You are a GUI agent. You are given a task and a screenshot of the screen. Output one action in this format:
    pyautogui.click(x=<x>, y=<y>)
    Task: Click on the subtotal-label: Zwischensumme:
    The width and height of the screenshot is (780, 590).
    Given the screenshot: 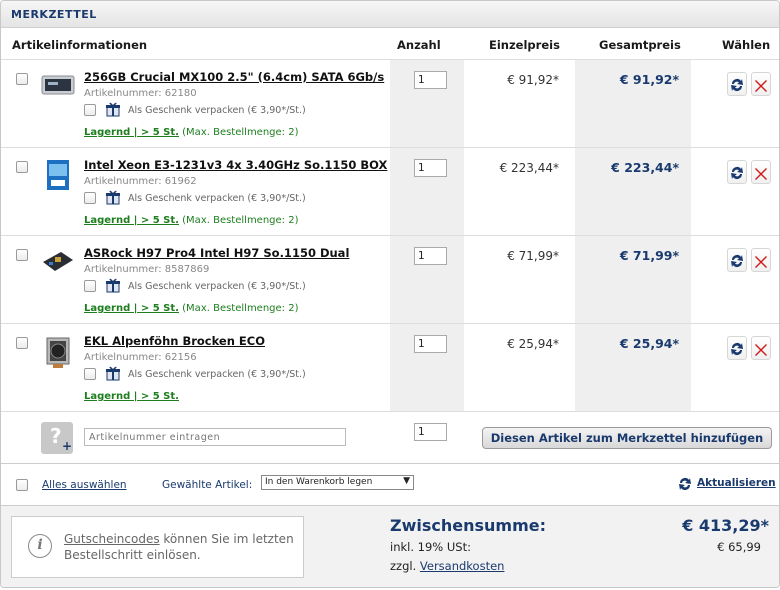 What is the action you would take?
    pyautogui.click(x=468, y=525)
    